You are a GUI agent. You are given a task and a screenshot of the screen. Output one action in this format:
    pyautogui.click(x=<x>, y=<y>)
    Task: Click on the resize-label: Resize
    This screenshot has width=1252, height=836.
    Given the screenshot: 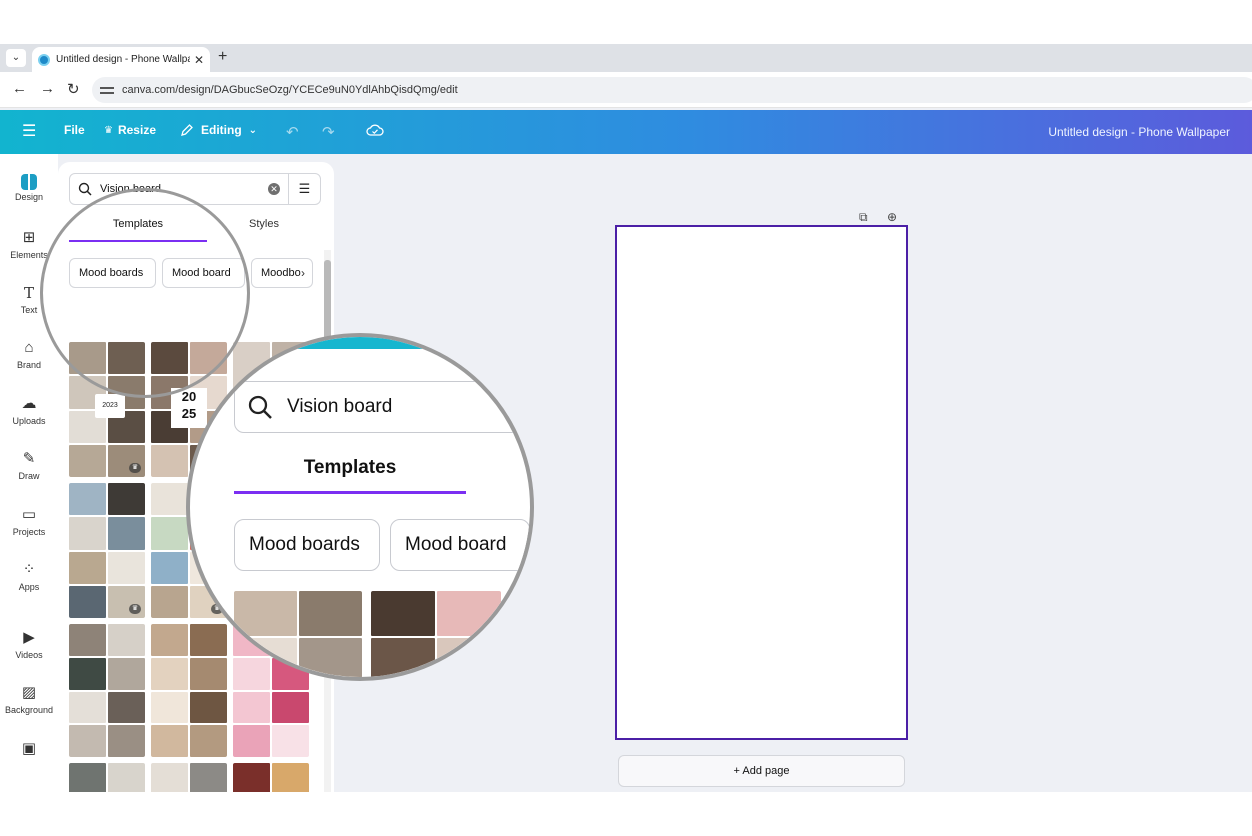 What is the action you would take?
    pyautogui.click(x=136, y=130)
    